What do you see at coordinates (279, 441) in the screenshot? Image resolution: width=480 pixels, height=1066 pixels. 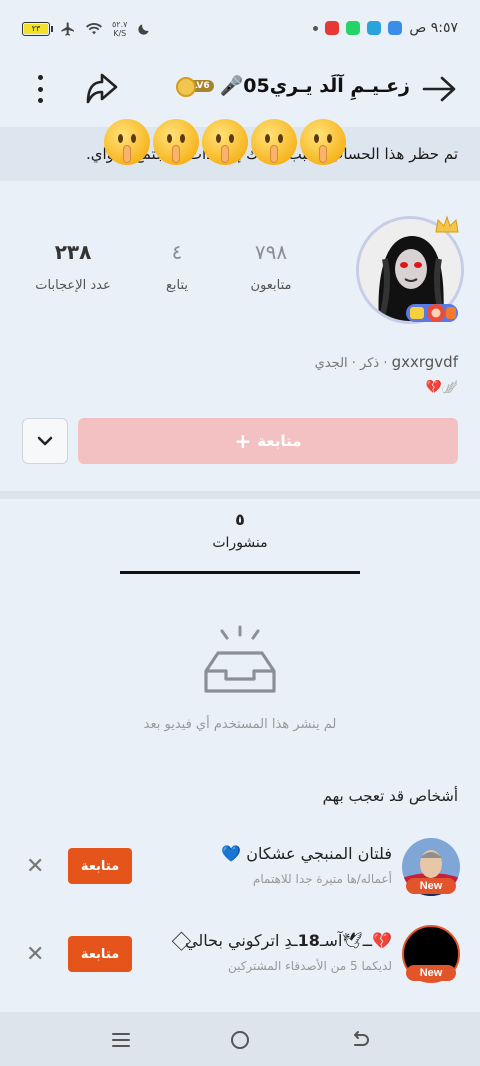 I see `follow-label: متابعة` at bounding box center [279, 441].